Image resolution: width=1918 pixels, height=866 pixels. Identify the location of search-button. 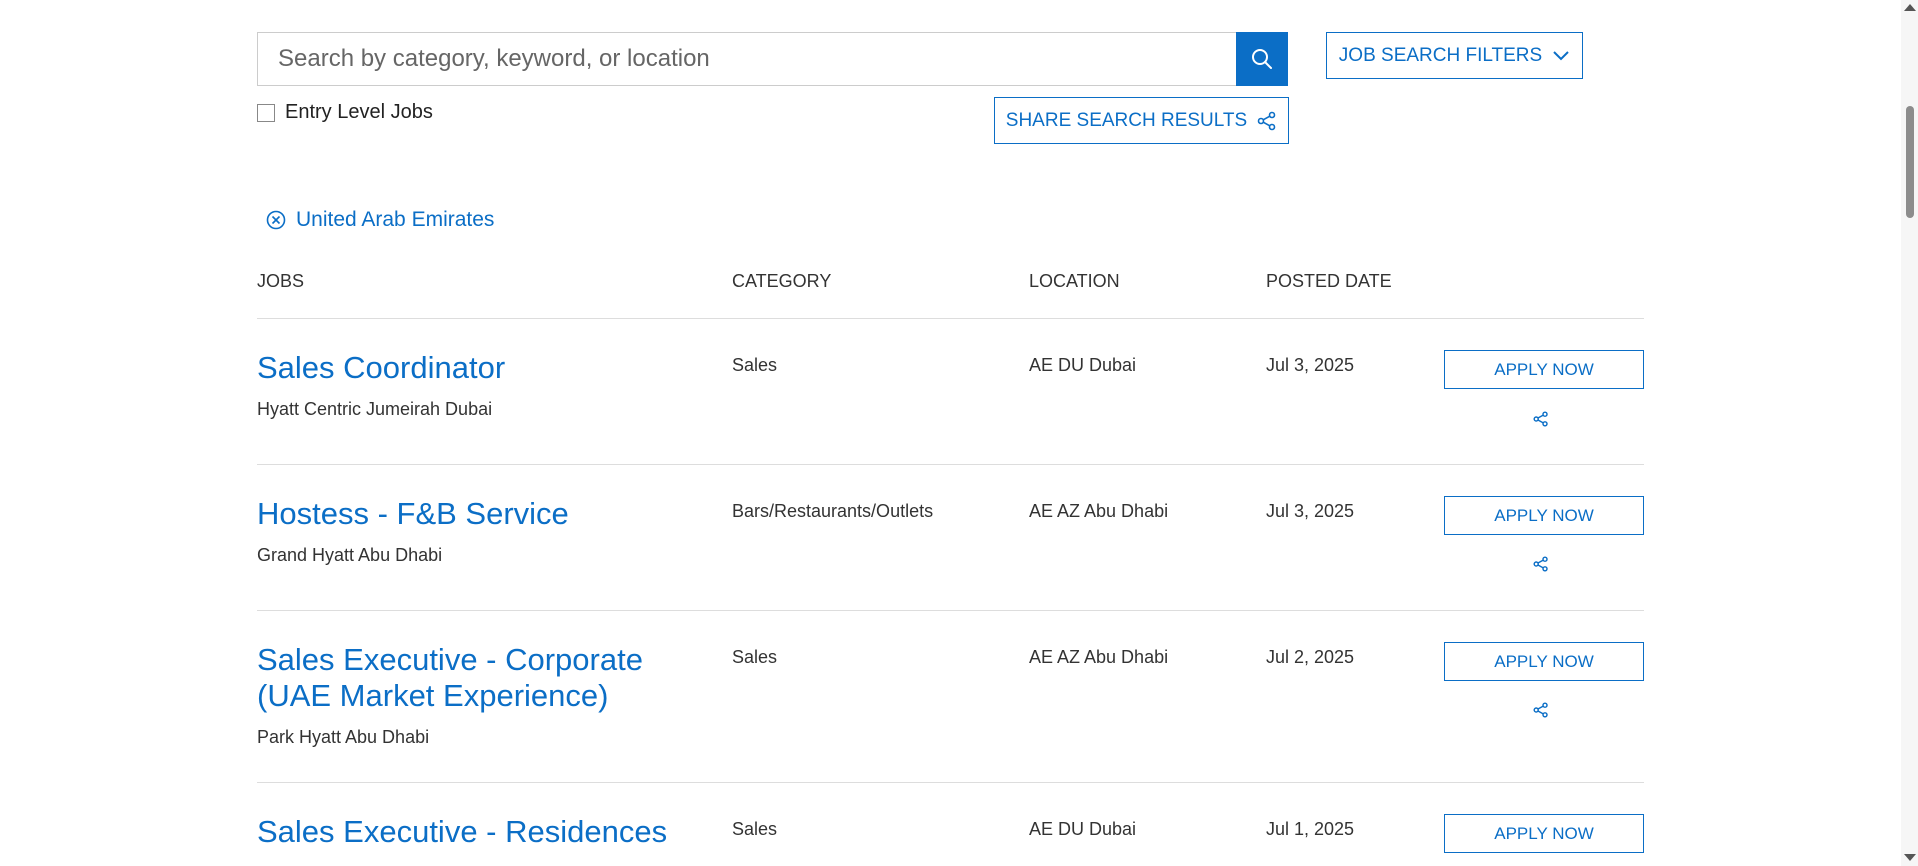
(1262, 59).